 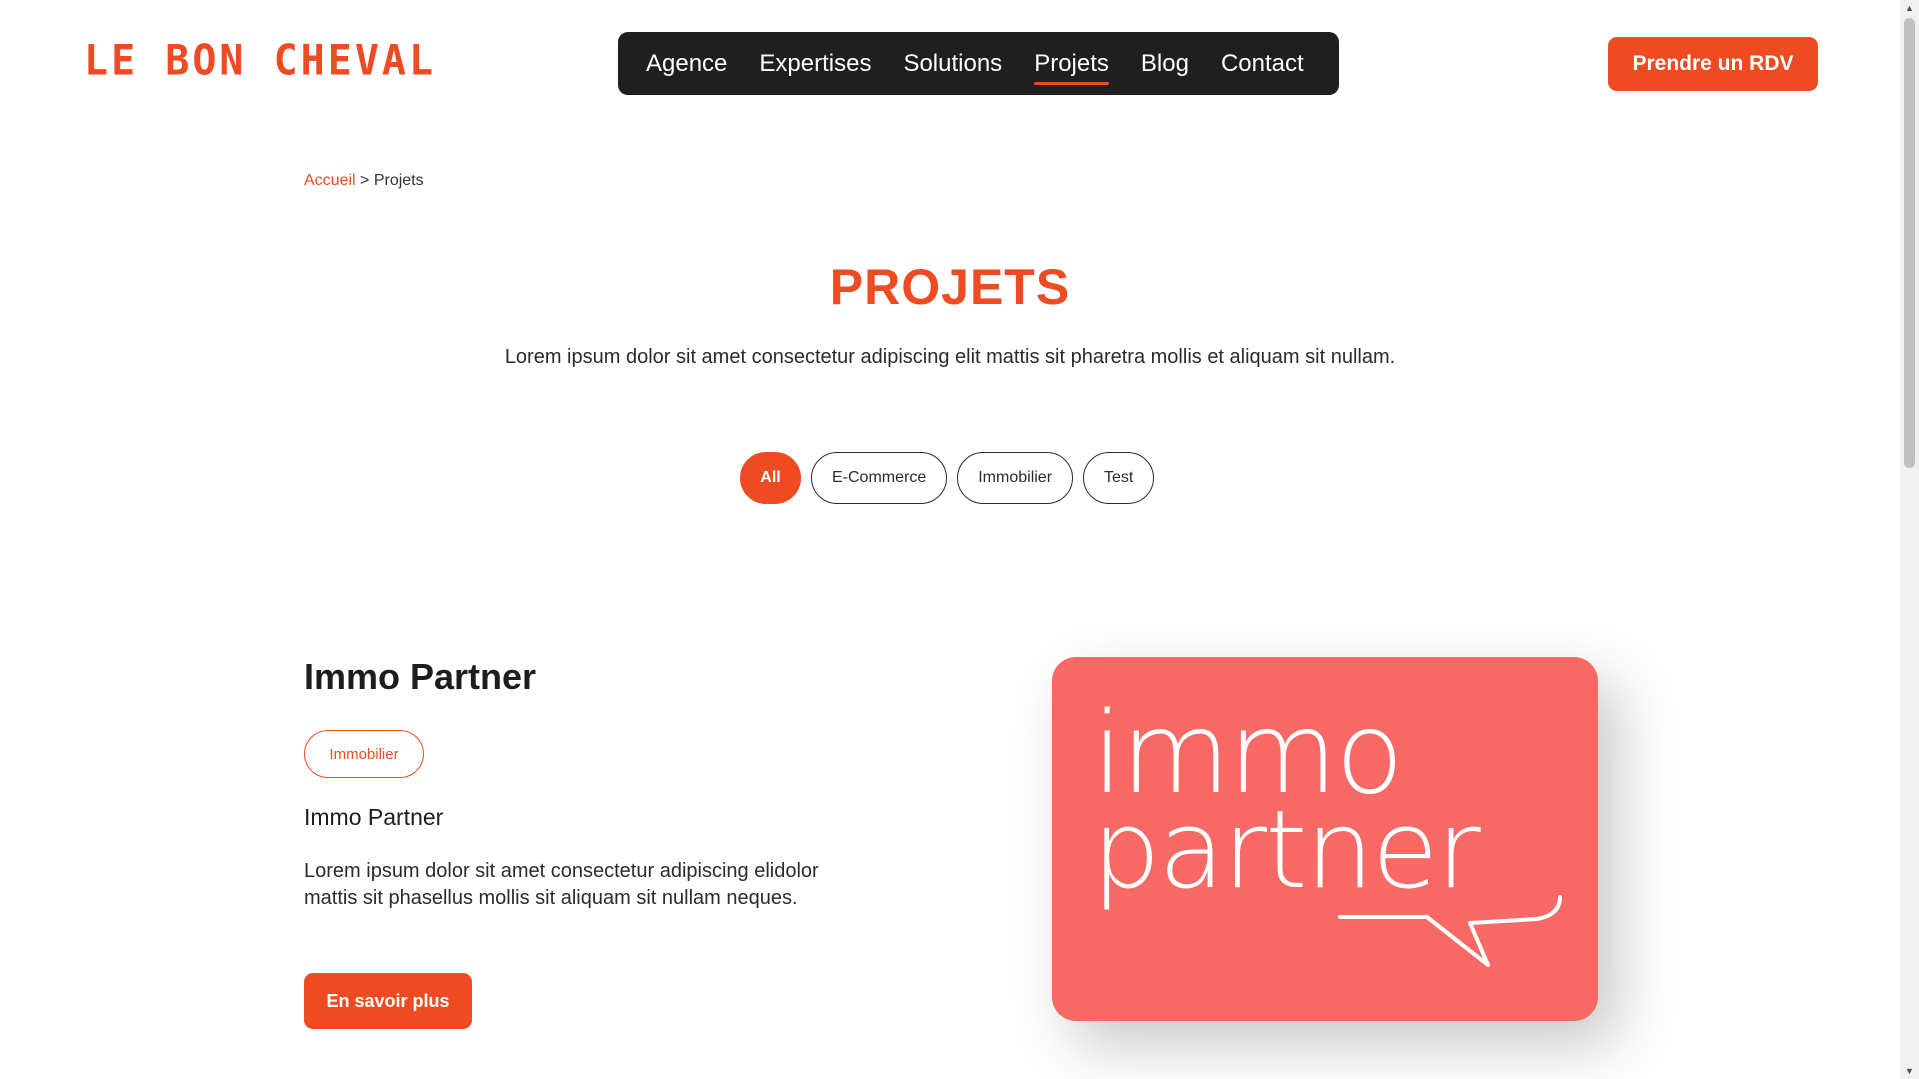 I want to click on breadcrumb: Accueil > Projets, so click(x=364, y=181).